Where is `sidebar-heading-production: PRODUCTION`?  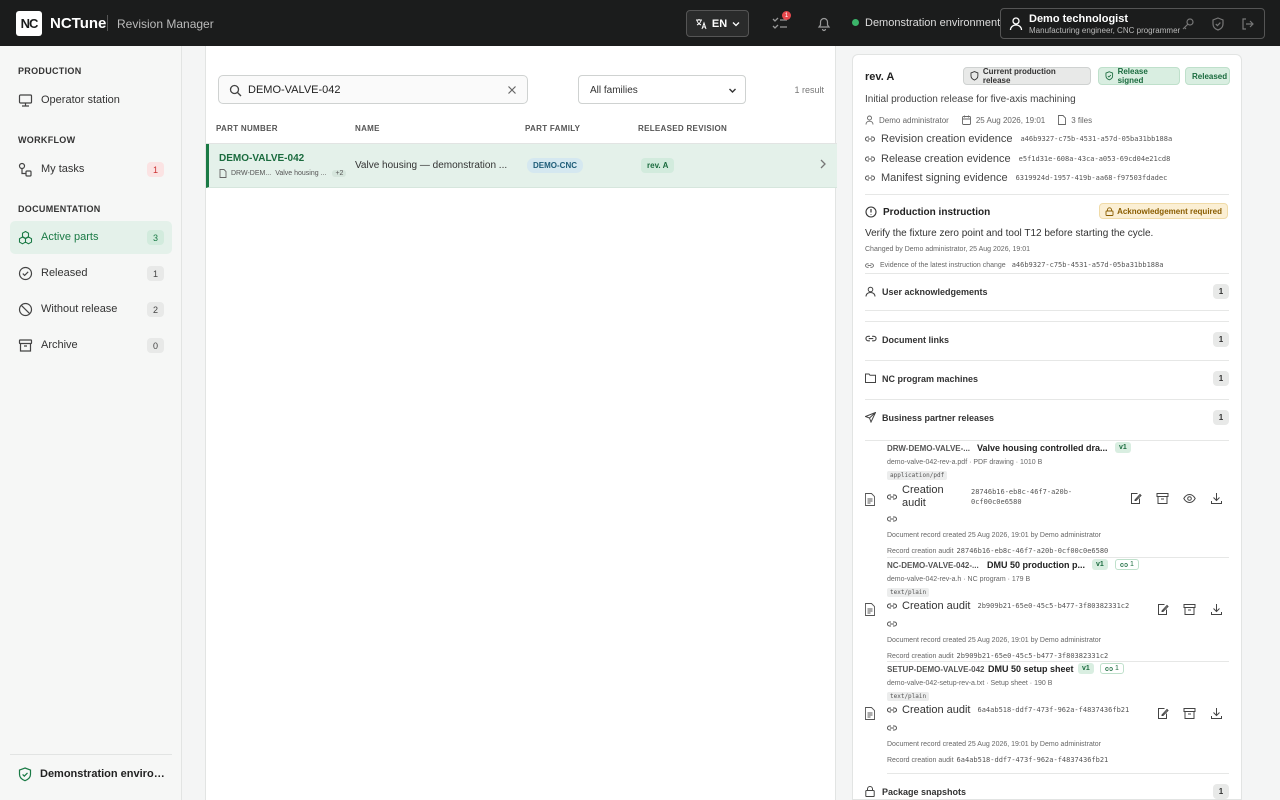 sidebar-heading-production: PRODUCTION is located at coordinates (50, 71).